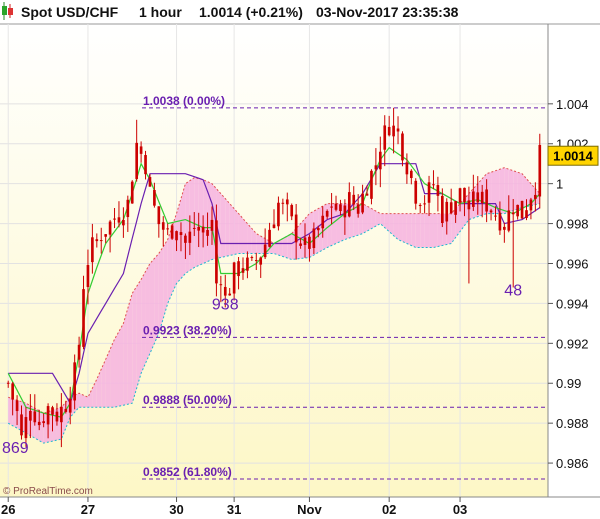  Describe the element at coordinates (176, 509) in the screenshot. I see `x-tick-label: 30` at that location.